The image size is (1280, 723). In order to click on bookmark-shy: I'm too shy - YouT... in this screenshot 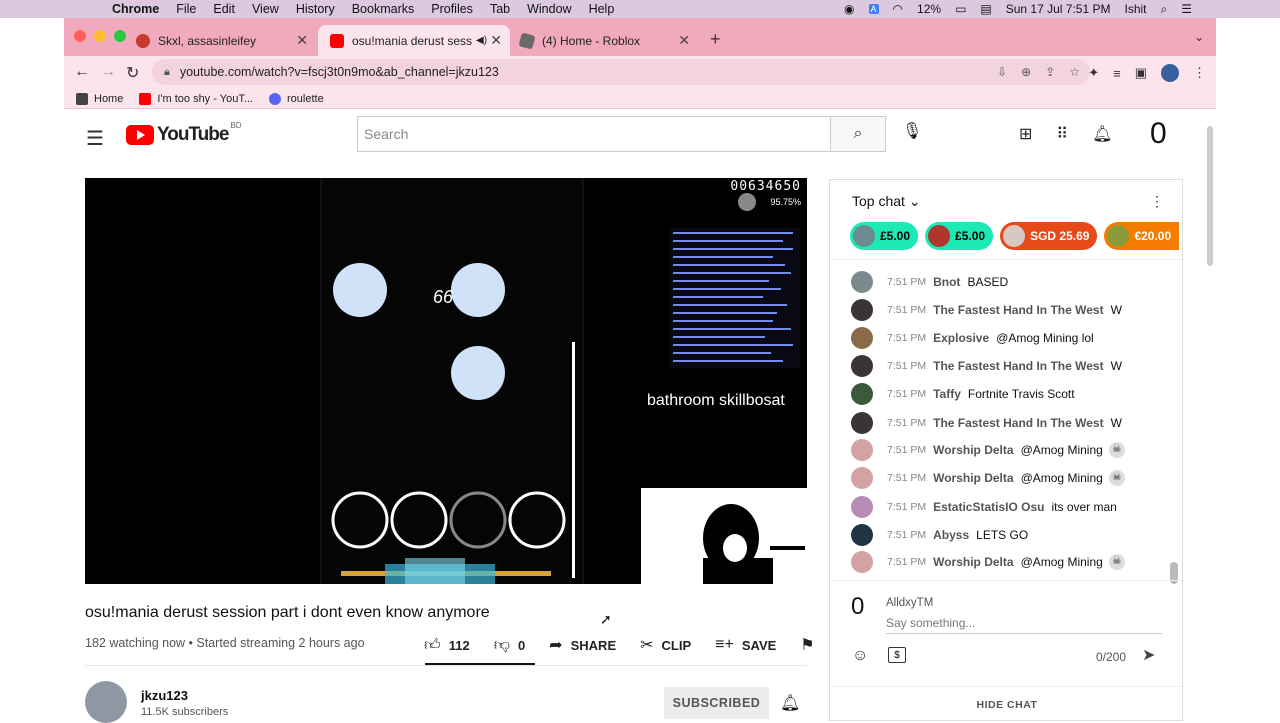, I will do `click(196, 99)`.